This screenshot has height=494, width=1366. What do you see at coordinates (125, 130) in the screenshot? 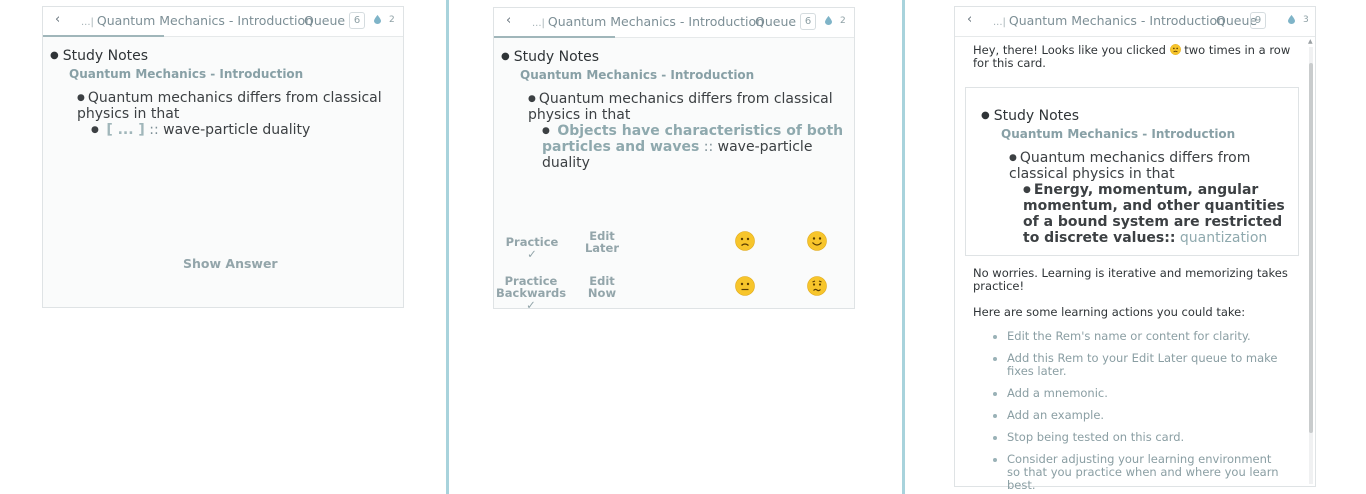
I see `cloze-blank: [ ... ]` at bounding box center [125, 130].